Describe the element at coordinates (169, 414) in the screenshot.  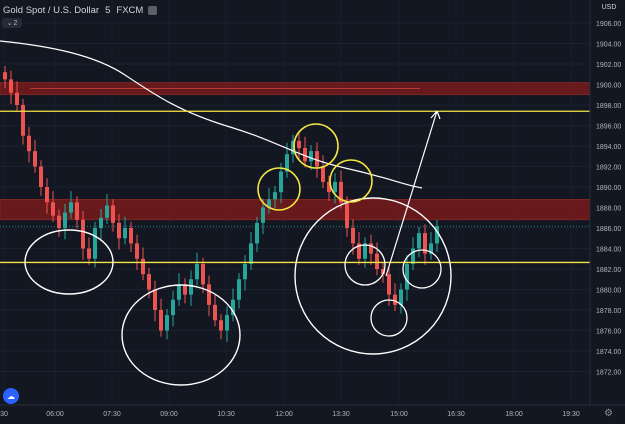
I see `time-tick-label: 09:00` at that location.